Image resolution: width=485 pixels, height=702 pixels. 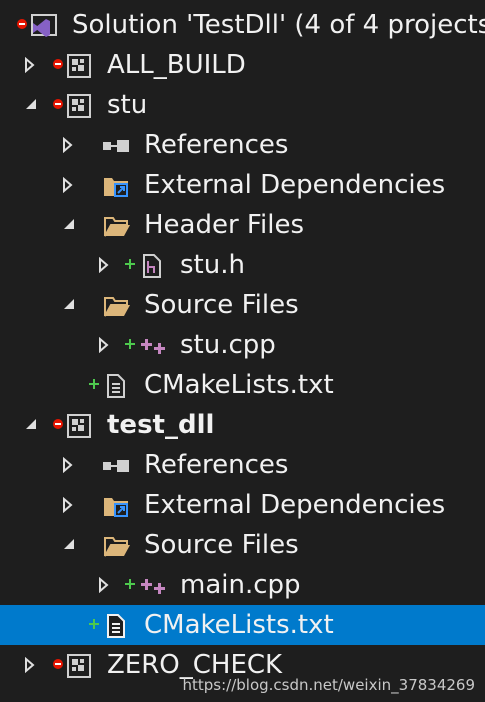 I want to click on folder-label: Header Files, so click(x=224, y=225).